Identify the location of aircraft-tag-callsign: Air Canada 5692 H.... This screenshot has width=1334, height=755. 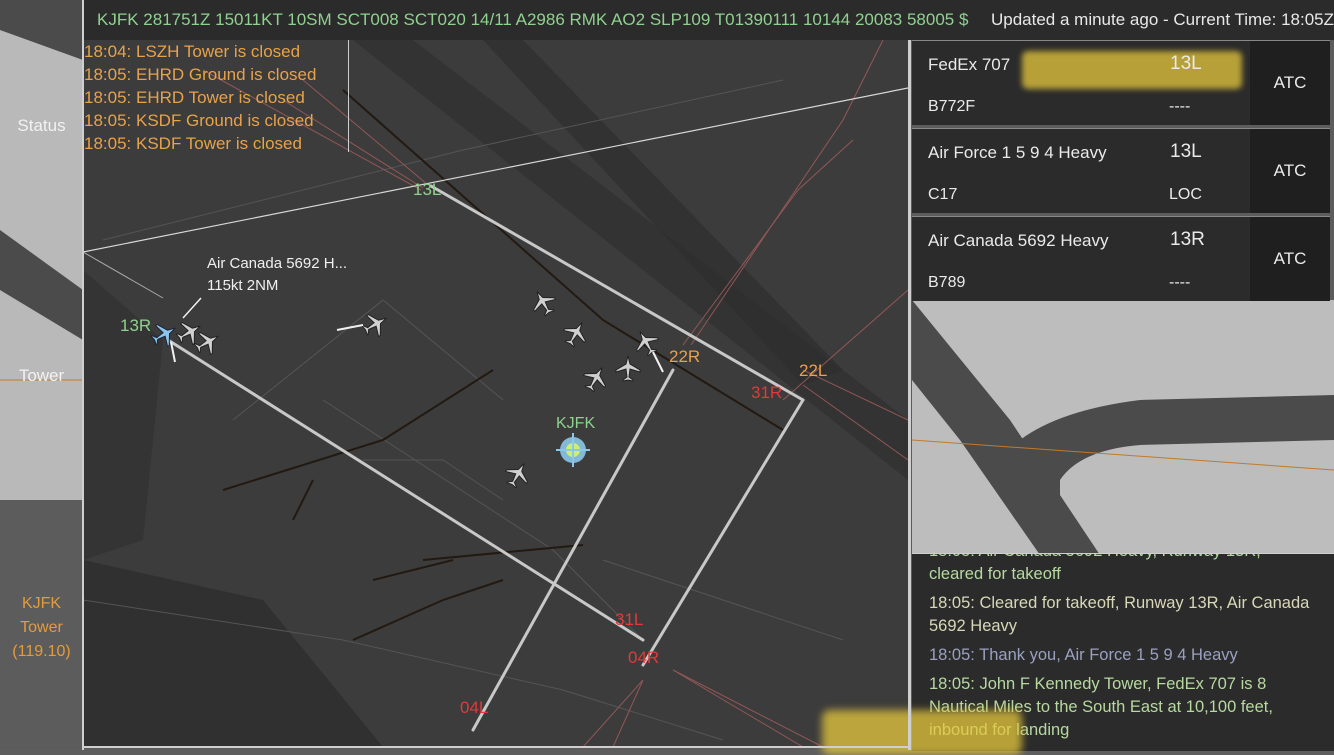
(277, 263).